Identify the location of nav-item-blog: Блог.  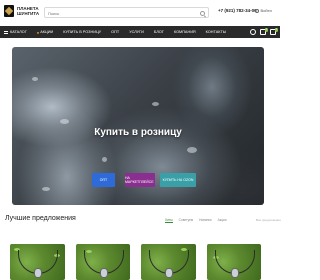
(159, 32).